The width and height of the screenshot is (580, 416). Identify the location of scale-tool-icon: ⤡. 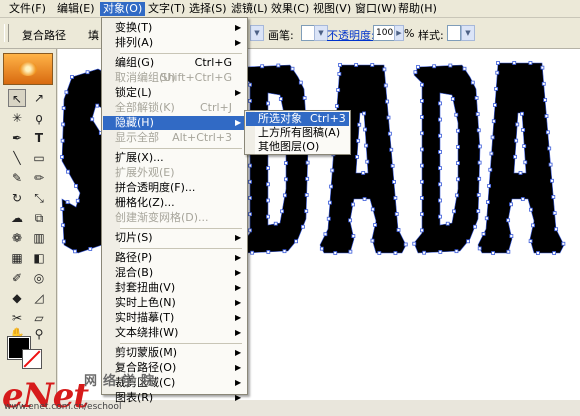
(39, 198).